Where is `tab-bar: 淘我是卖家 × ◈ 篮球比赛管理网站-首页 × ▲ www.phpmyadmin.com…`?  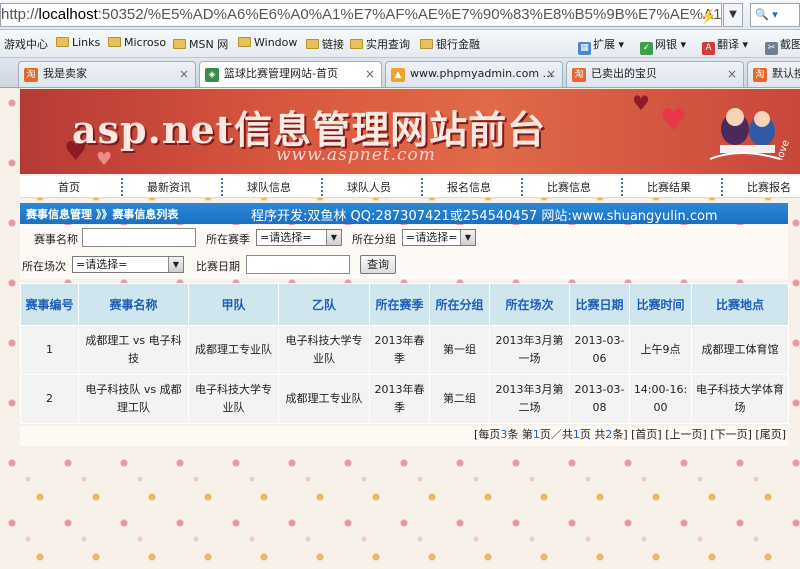 tab-bar: 淘我是卖家 × ◈ 篮球比赛管理网站-首页 × ▲ www.phpmyadmin.com… is located at coordinates (400, 73).